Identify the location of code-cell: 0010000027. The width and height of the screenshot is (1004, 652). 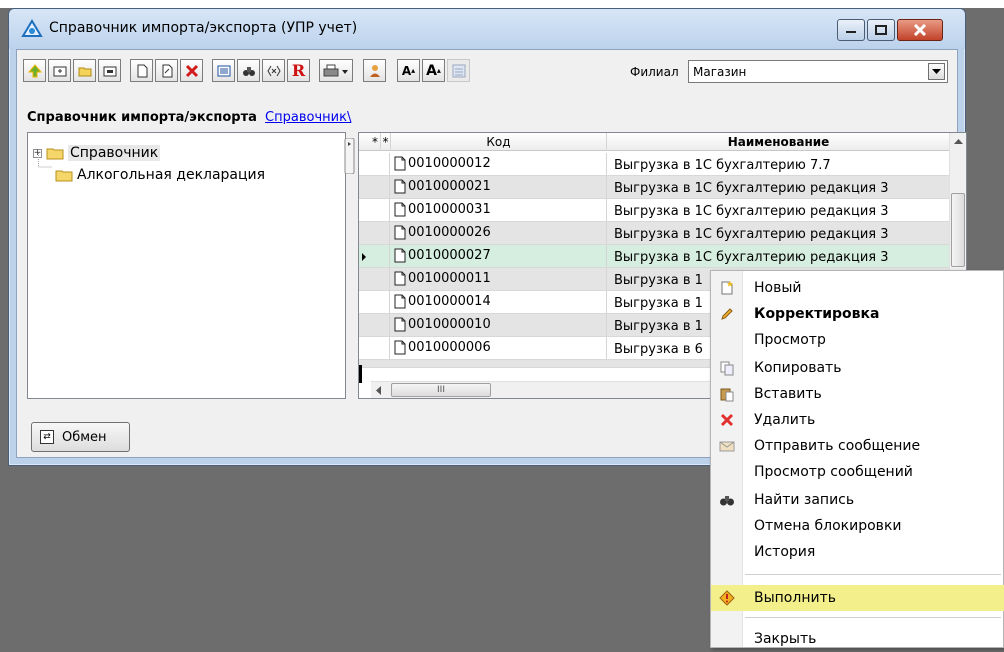
(498, 256).